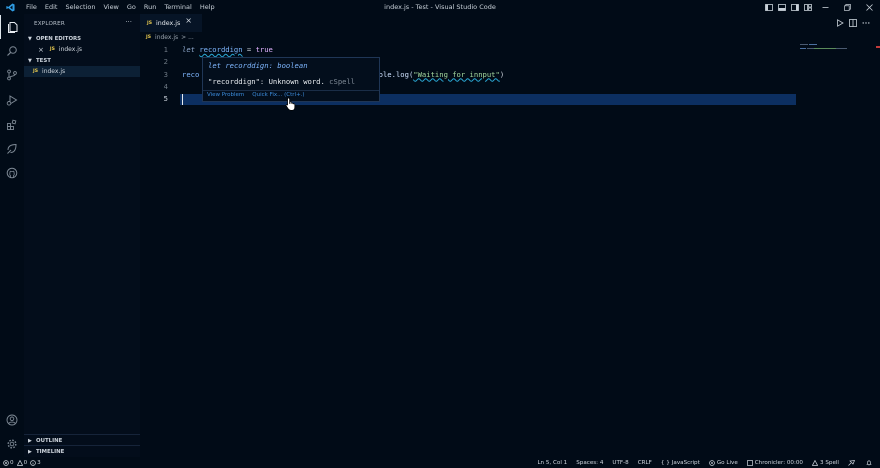 This screenshot has width=880, height=468. What do you see at coordinates (291, 104) in the screenshot?
I see `hand-pointer-icon` at bounding box center [291, 104].